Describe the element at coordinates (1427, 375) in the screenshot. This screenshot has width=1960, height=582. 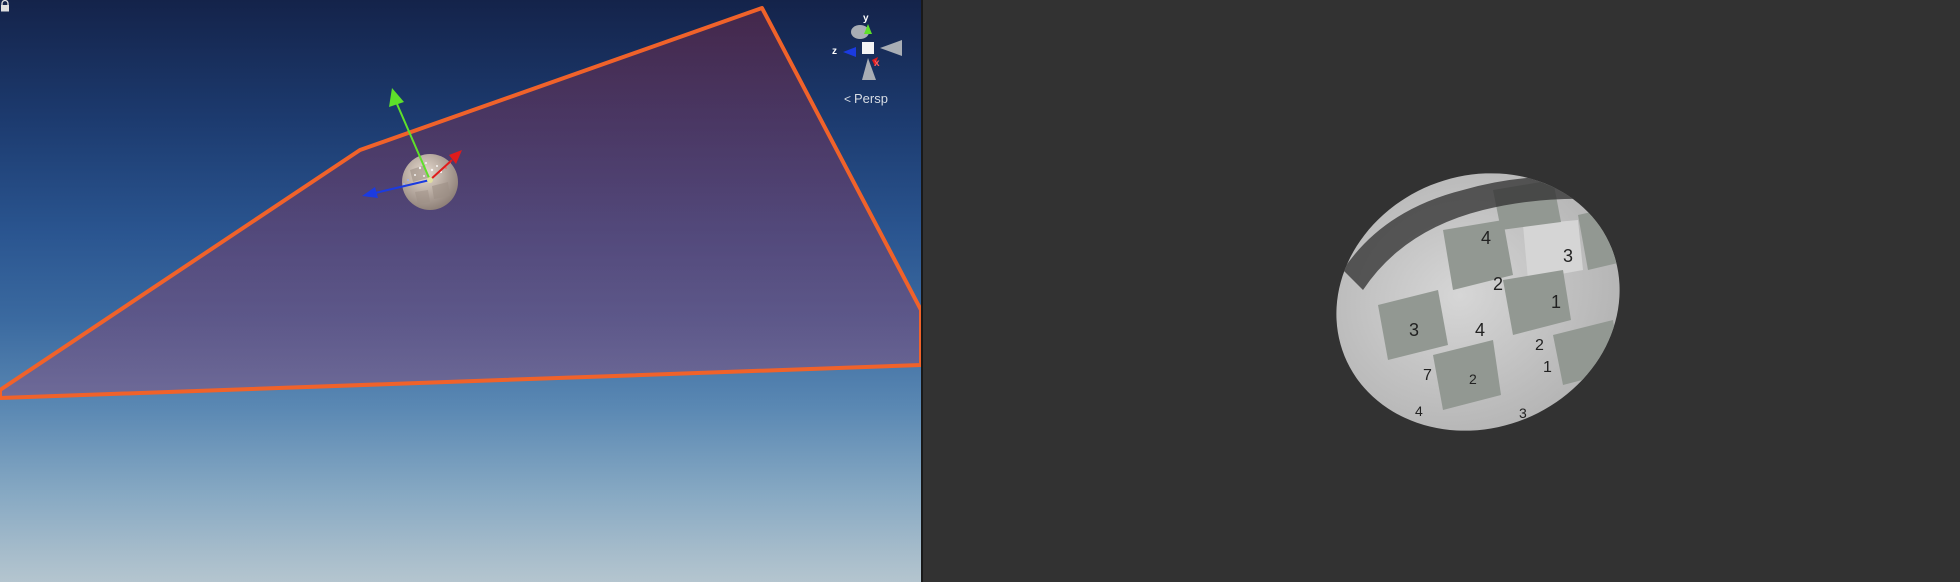
I see `sphere-label: 7` at that location.